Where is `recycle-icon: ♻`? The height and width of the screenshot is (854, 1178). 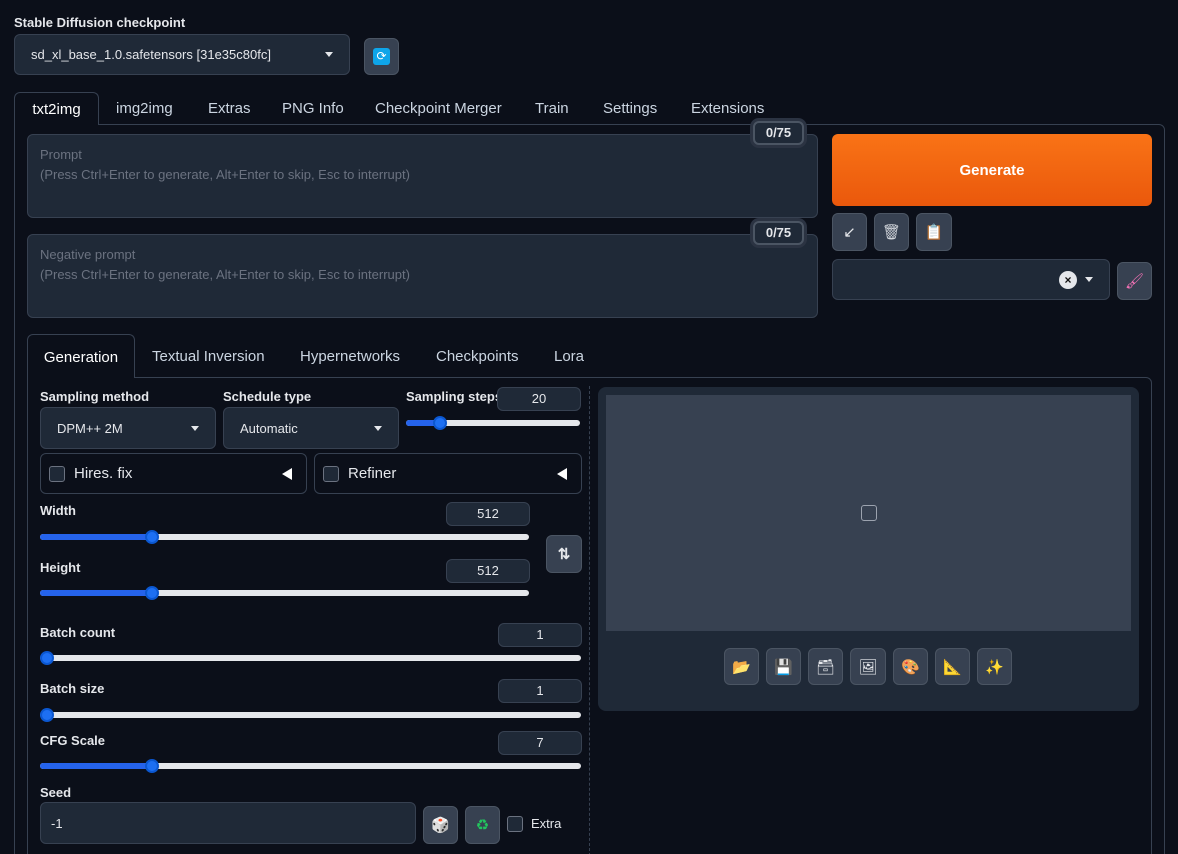 recycle-icon: ♻ is located at coordinates (482, 825).